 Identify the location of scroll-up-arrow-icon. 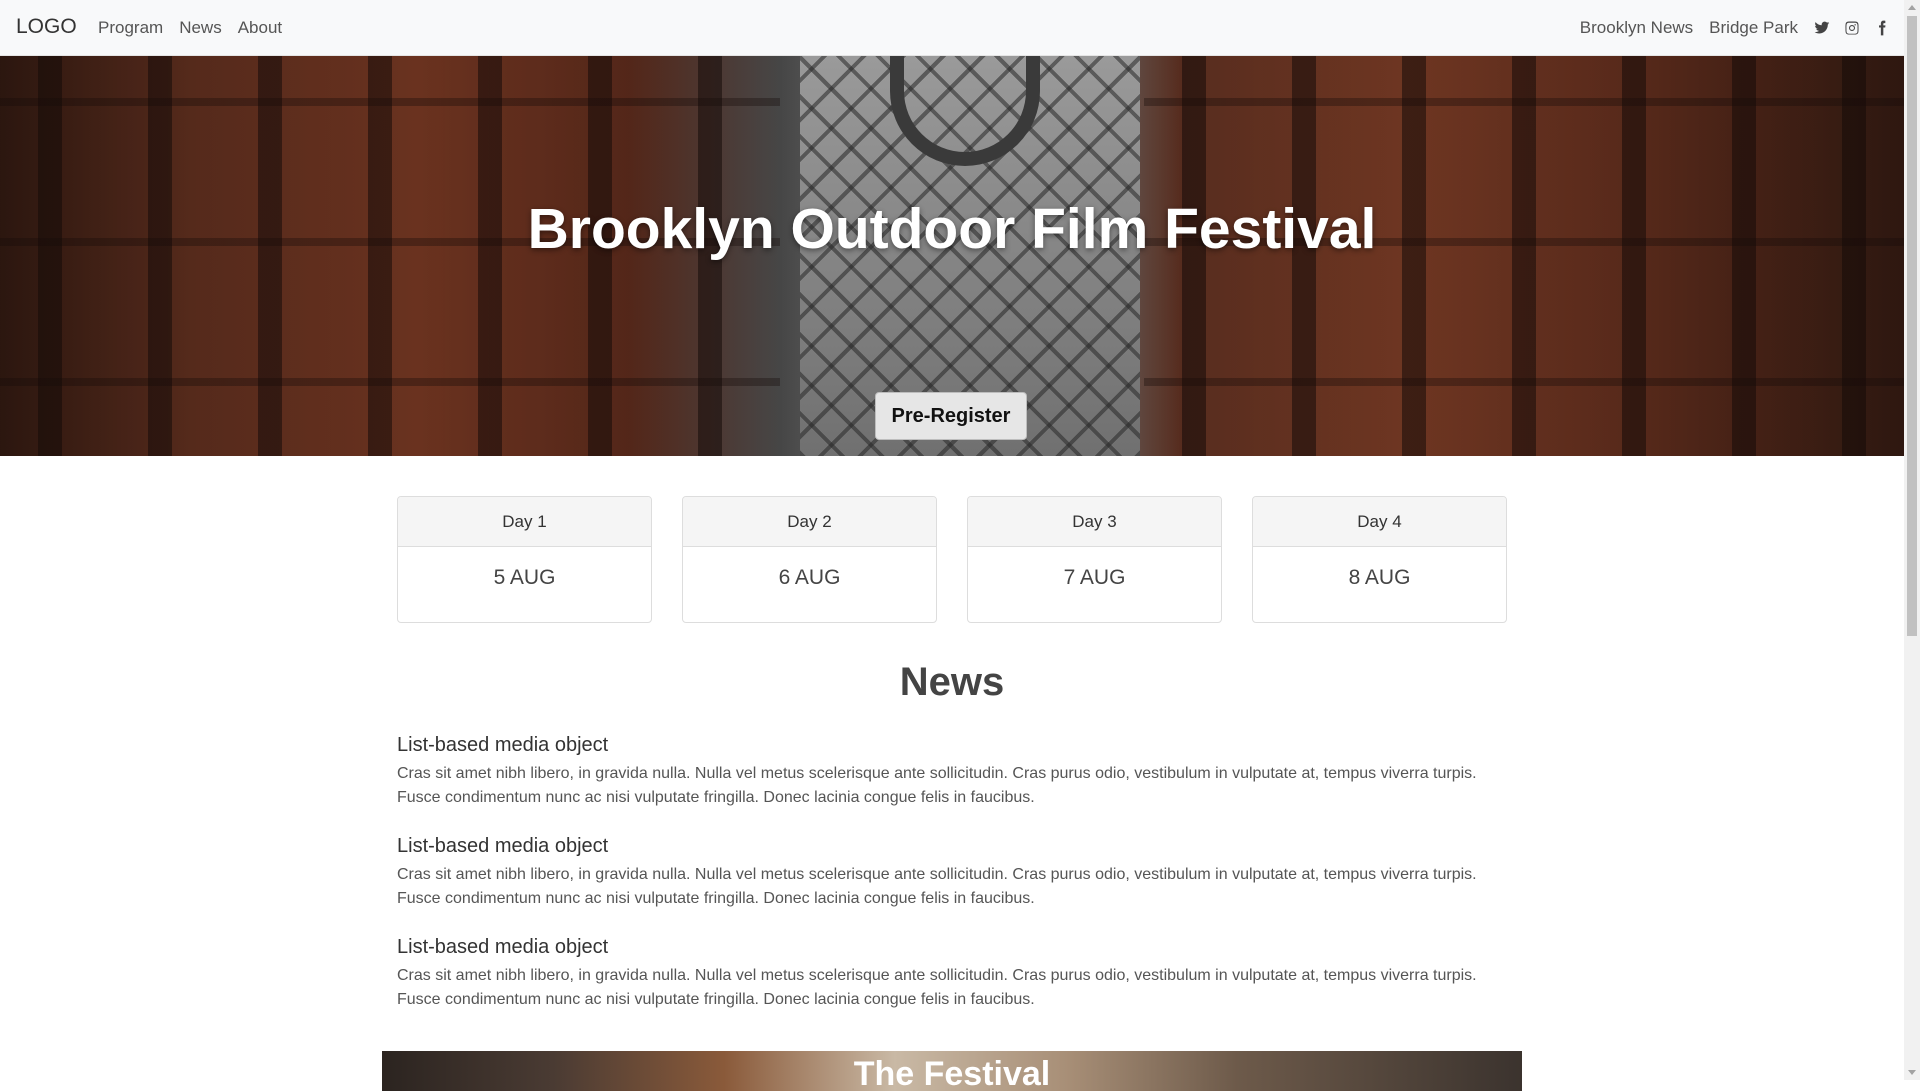
(1912, 7).